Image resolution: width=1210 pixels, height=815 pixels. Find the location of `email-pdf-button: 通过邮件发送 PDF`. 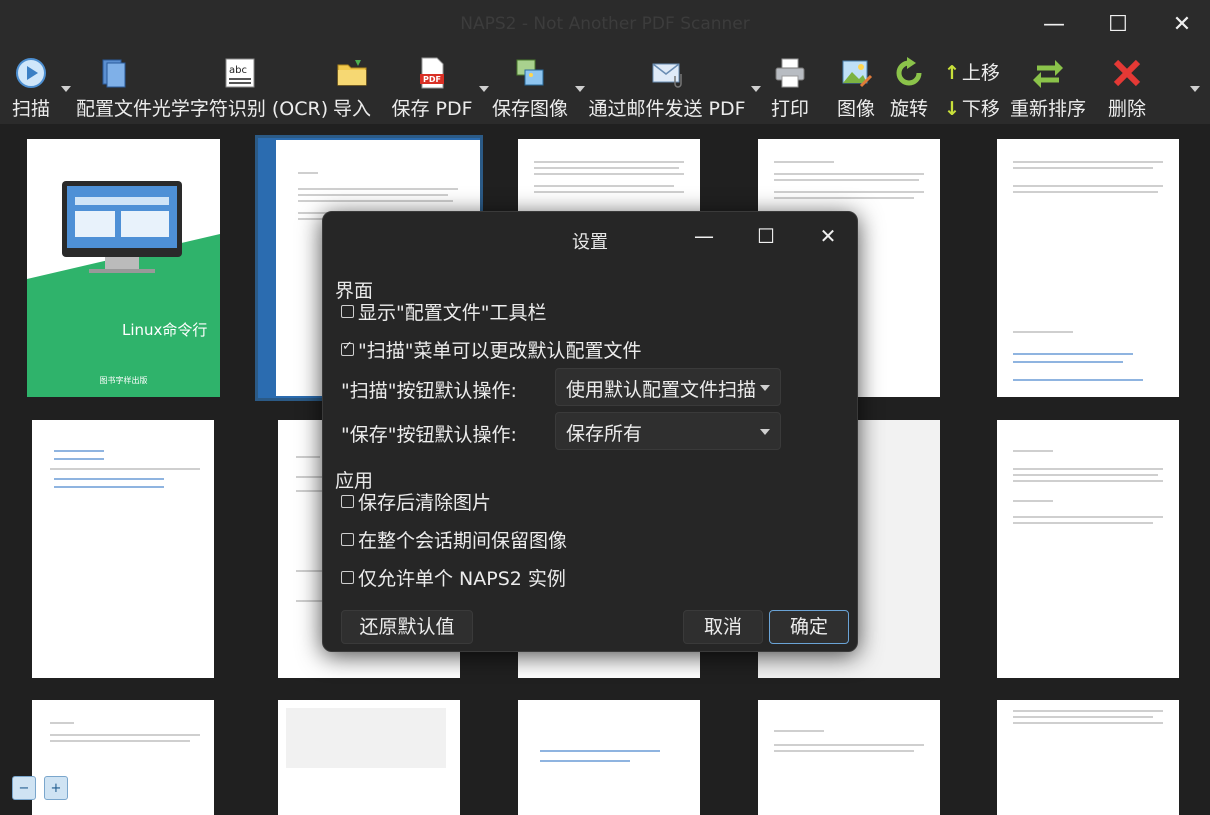

email-pdf-button: 通过邮件发送 PDF is located at coordinates (667, 88).